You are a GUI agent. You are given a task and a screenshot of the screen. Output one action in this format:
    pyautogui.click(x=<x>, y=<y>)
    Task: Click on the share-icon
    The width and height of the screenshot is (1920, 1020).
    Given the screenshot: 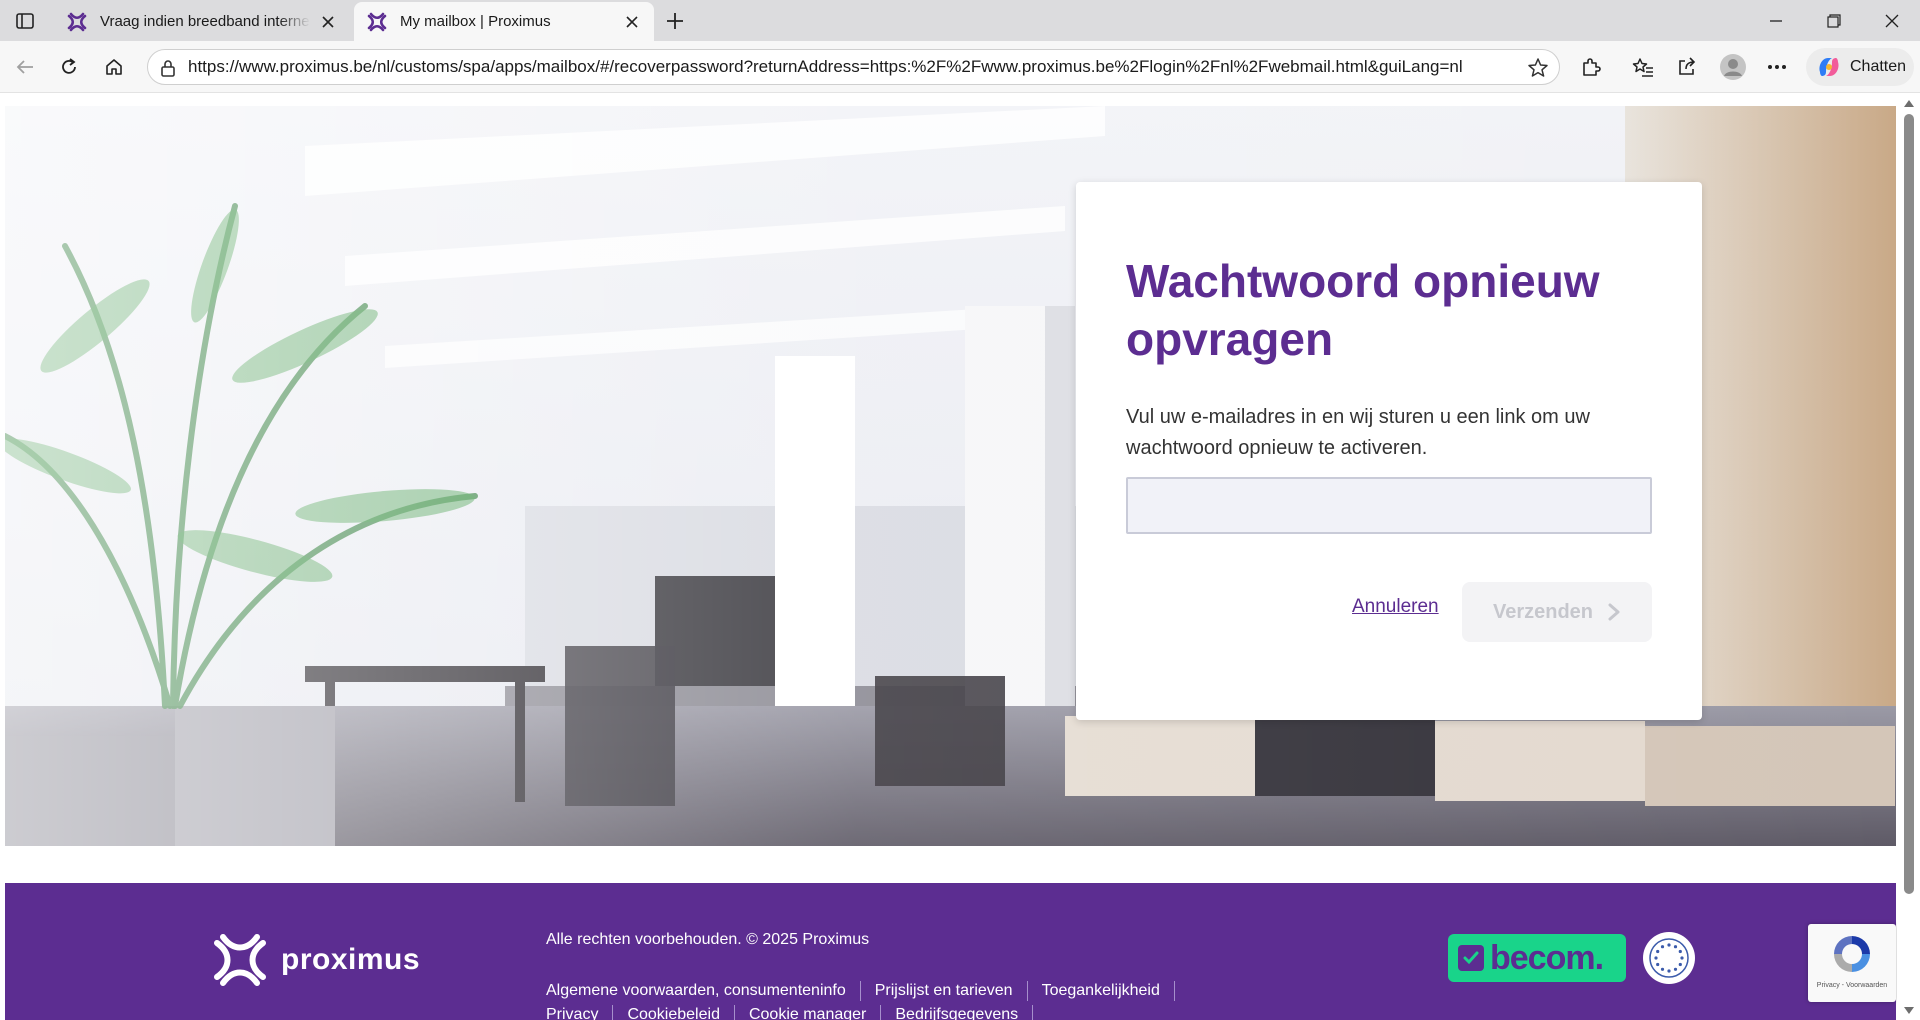 What is the action you would take?
    pyautogui.click(x=1687, y=66)
    